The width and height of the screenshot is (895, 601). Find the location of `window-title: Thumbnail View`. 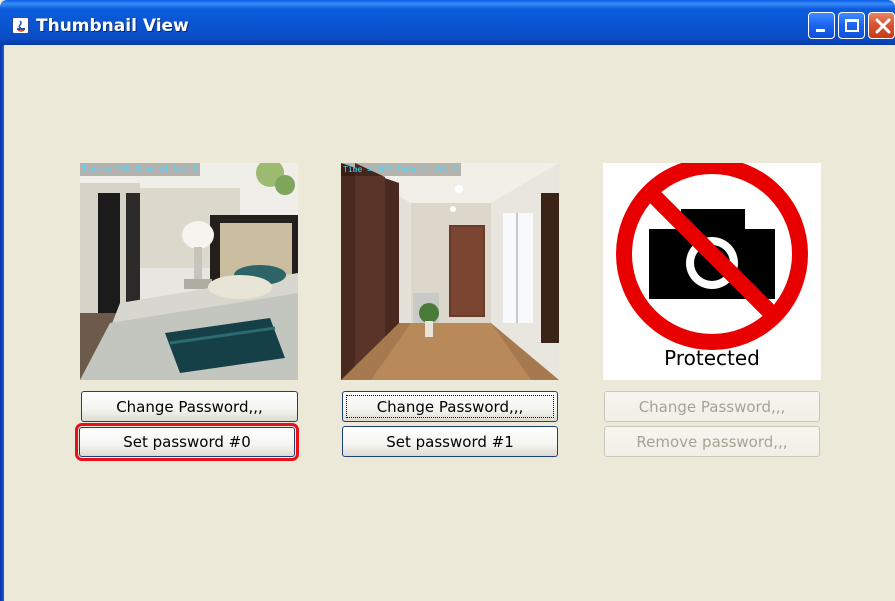

window-title: Thumbnail View is located at coordinates (112, 26).